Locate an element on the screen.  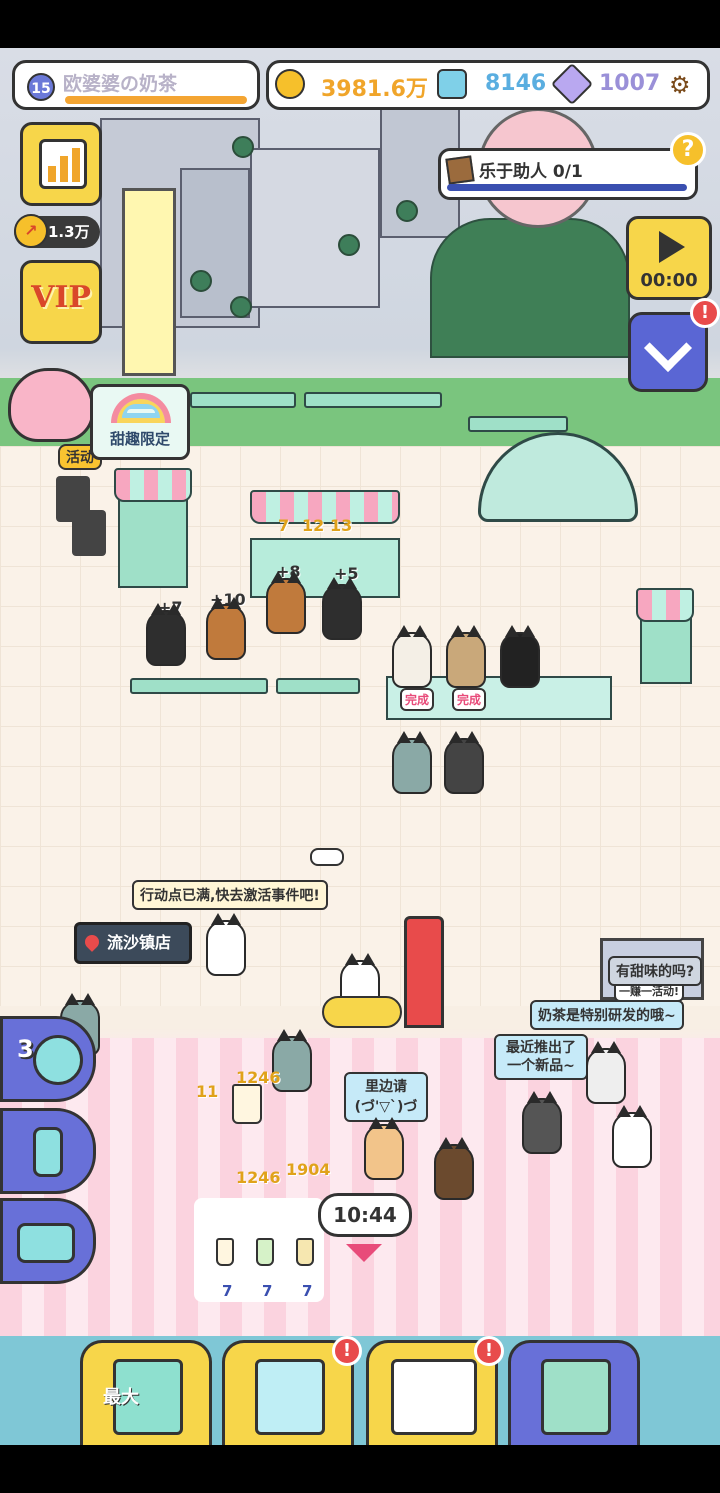
rainbow-icon is located at coordinates (141, 408).